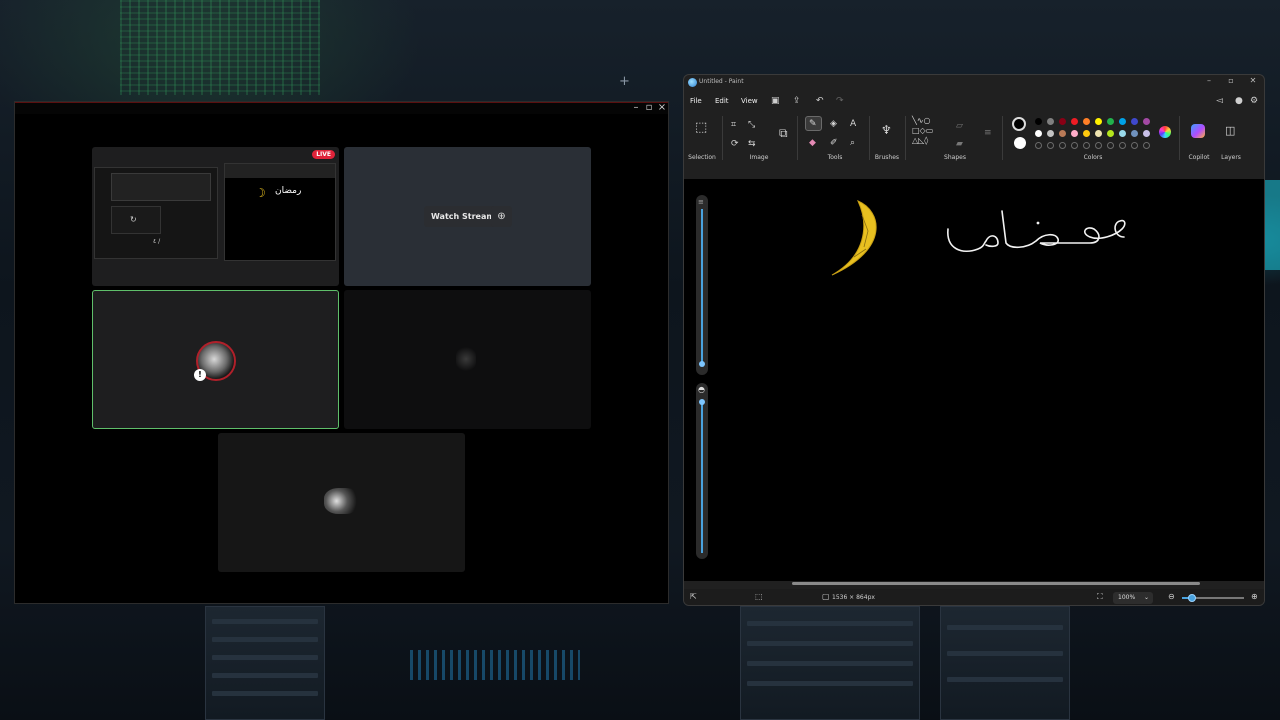 Image resolution: width=1280 pixels, height=720 pixels. I want to click on brush-size-slider: ≡, so click(702, 285).